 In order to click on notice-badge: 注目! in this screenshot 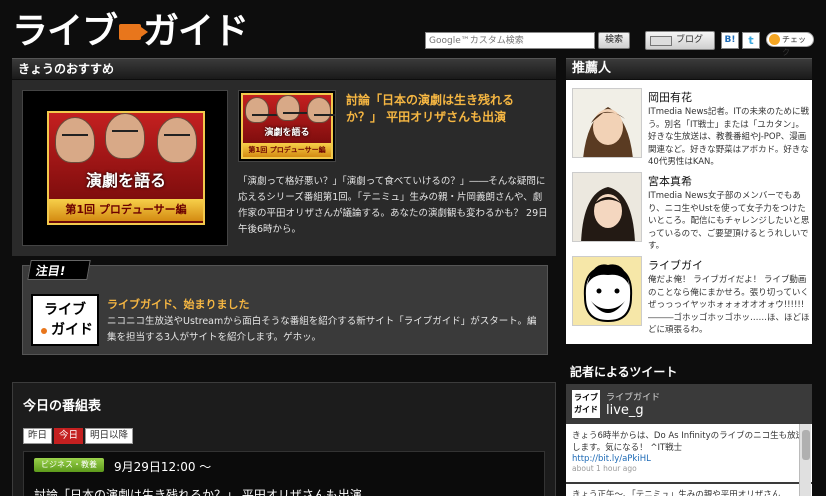, I will do `click(59, 270)`.